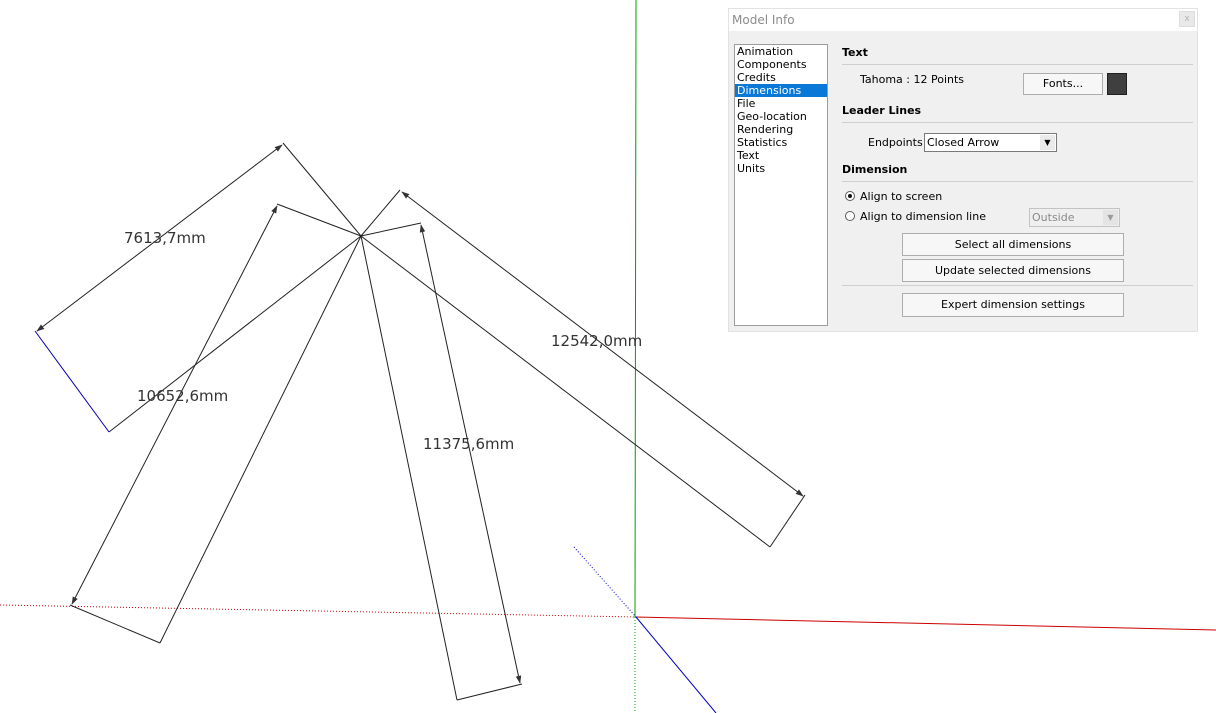  What do you see at coordinates (925, 623) in the screenshot?
I see `red-axis` at bounding box center [925, 623].